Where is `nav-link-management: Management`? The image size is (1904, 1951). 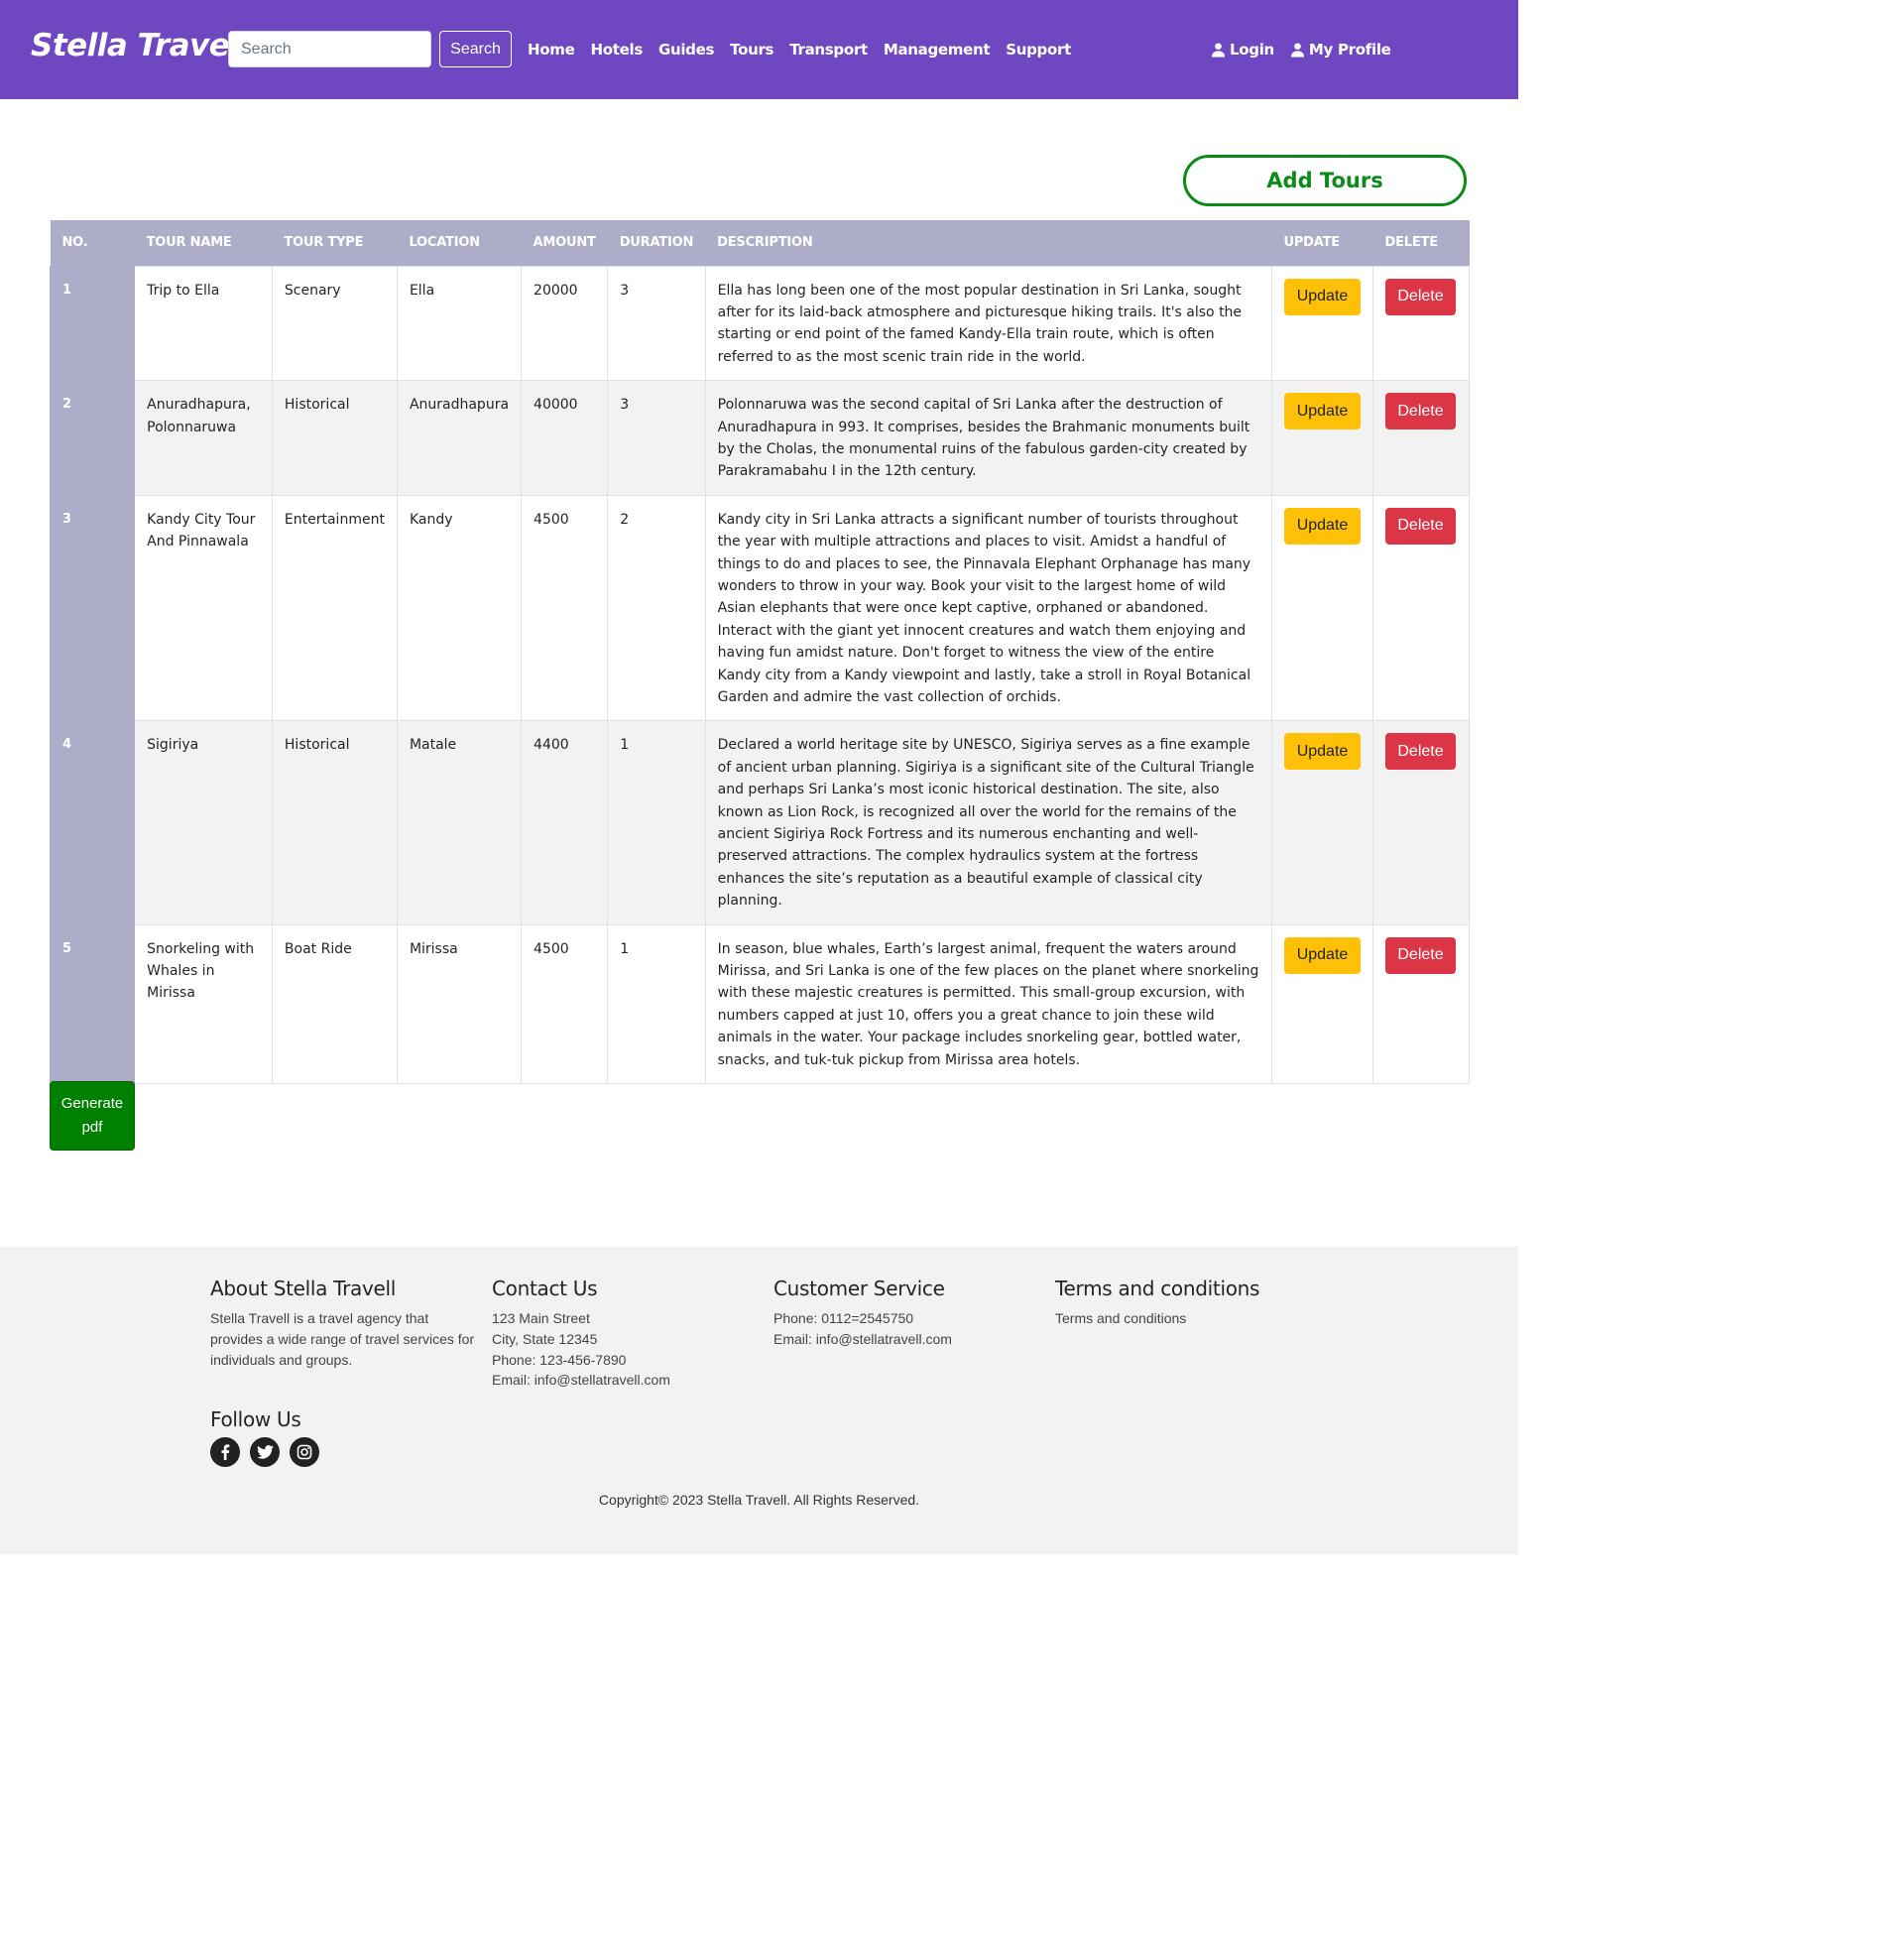 nav-link-management: Management is located at coordinates (937, 50).